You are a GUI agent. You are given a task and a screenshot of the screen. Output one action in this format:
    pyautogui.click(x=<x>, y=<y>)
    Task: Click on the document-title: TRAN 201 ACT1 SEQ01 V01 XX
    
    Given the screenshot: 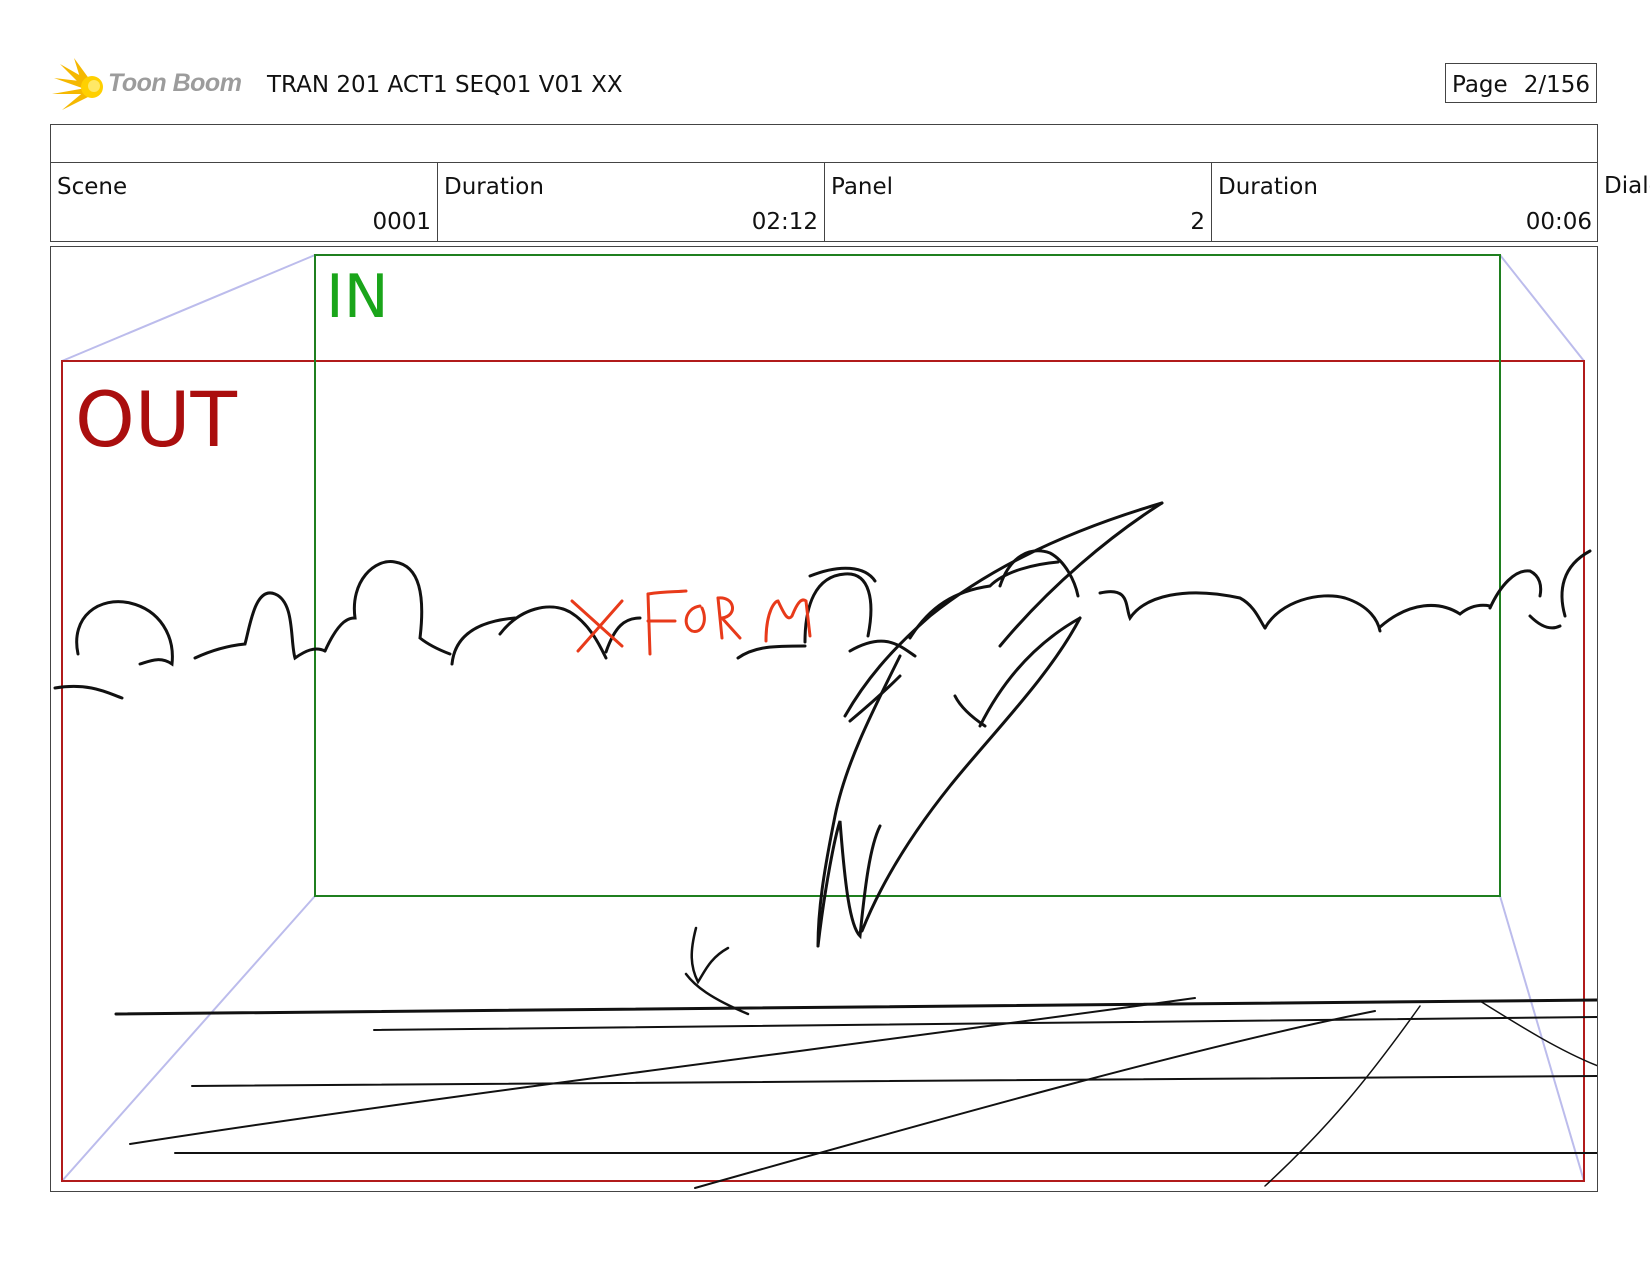 What is the action you would take?
    pyautogui.click(x=445, y=85)
    